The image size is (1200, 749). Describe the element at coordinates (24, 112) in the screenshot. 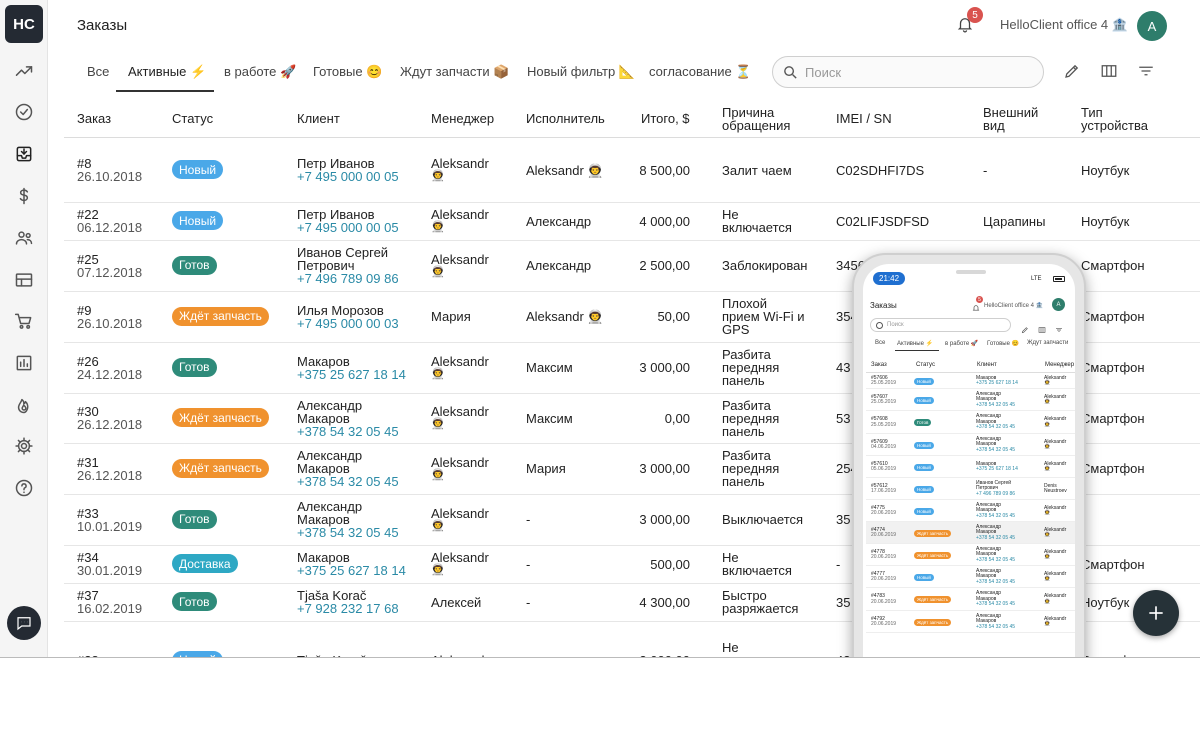

I see `check-circle-icon` at that location.